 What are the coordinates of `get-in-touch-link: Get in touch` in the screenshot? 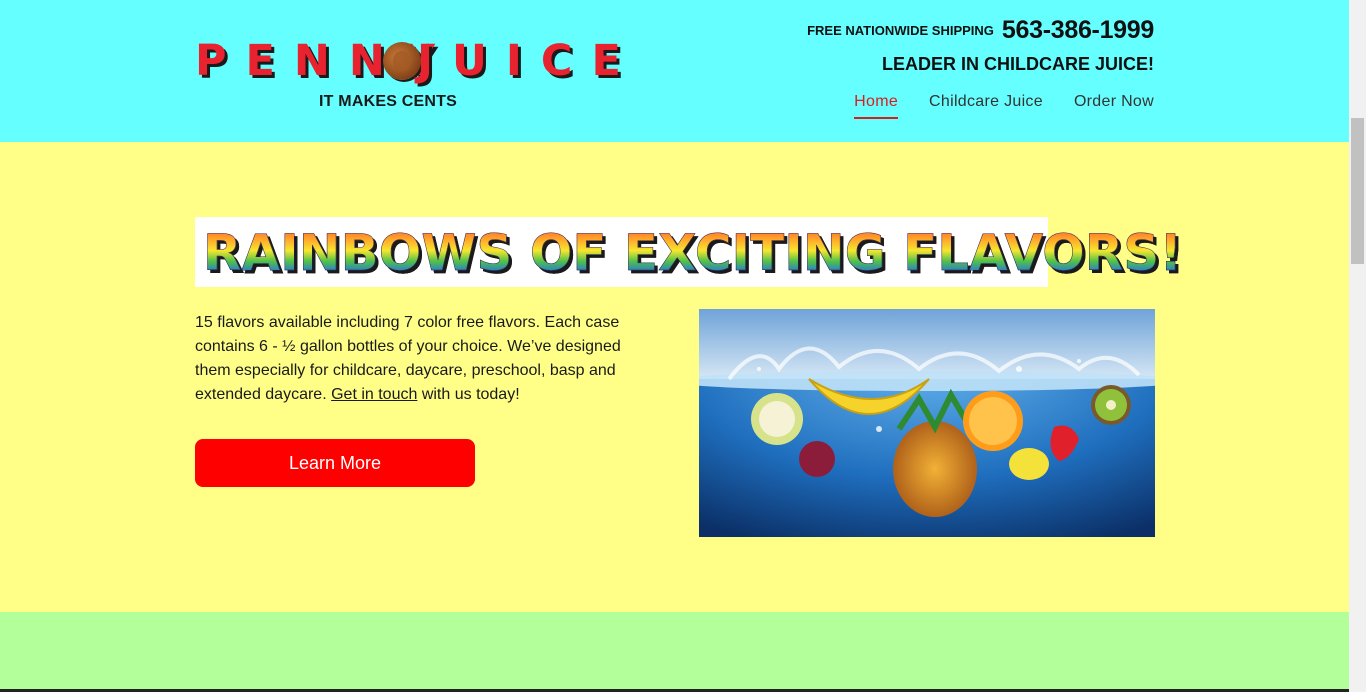 It's located at (374, 394).